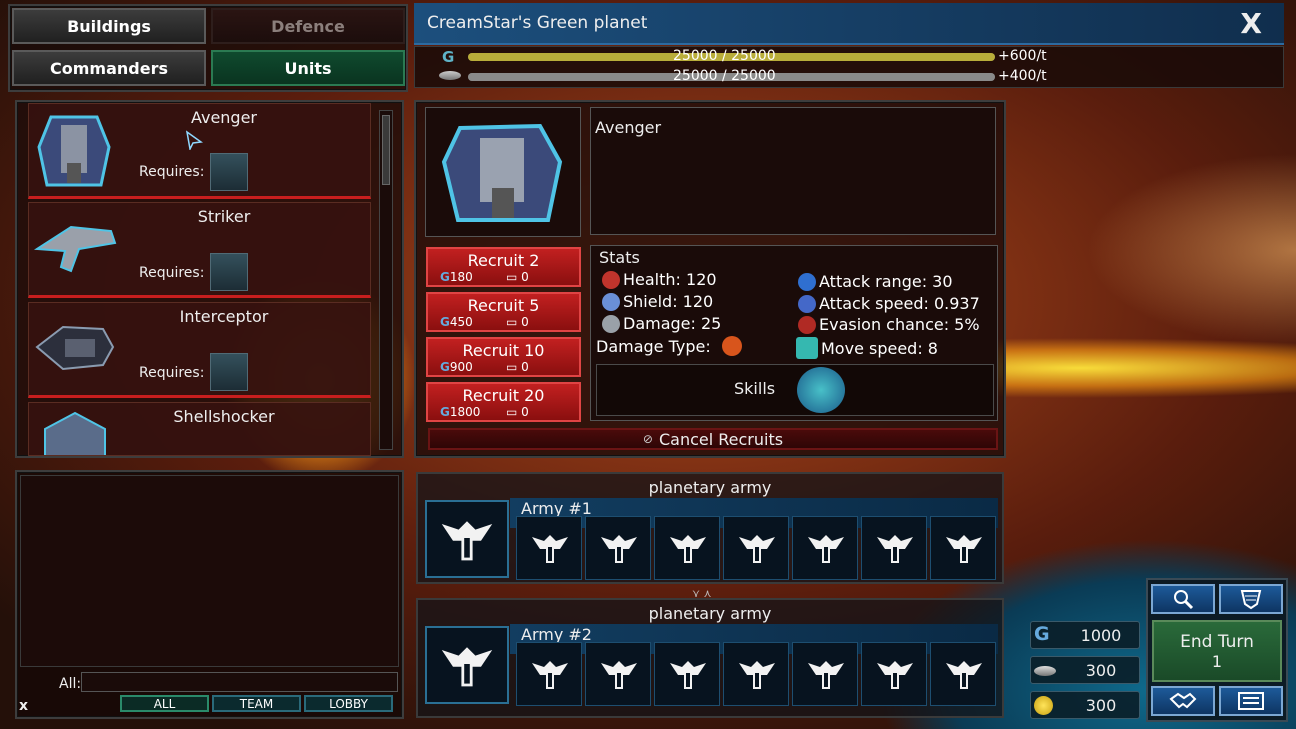  Describe the element at coordinates (308, 26) in the screenshot. I see `tab-defence: Defence` at that location.